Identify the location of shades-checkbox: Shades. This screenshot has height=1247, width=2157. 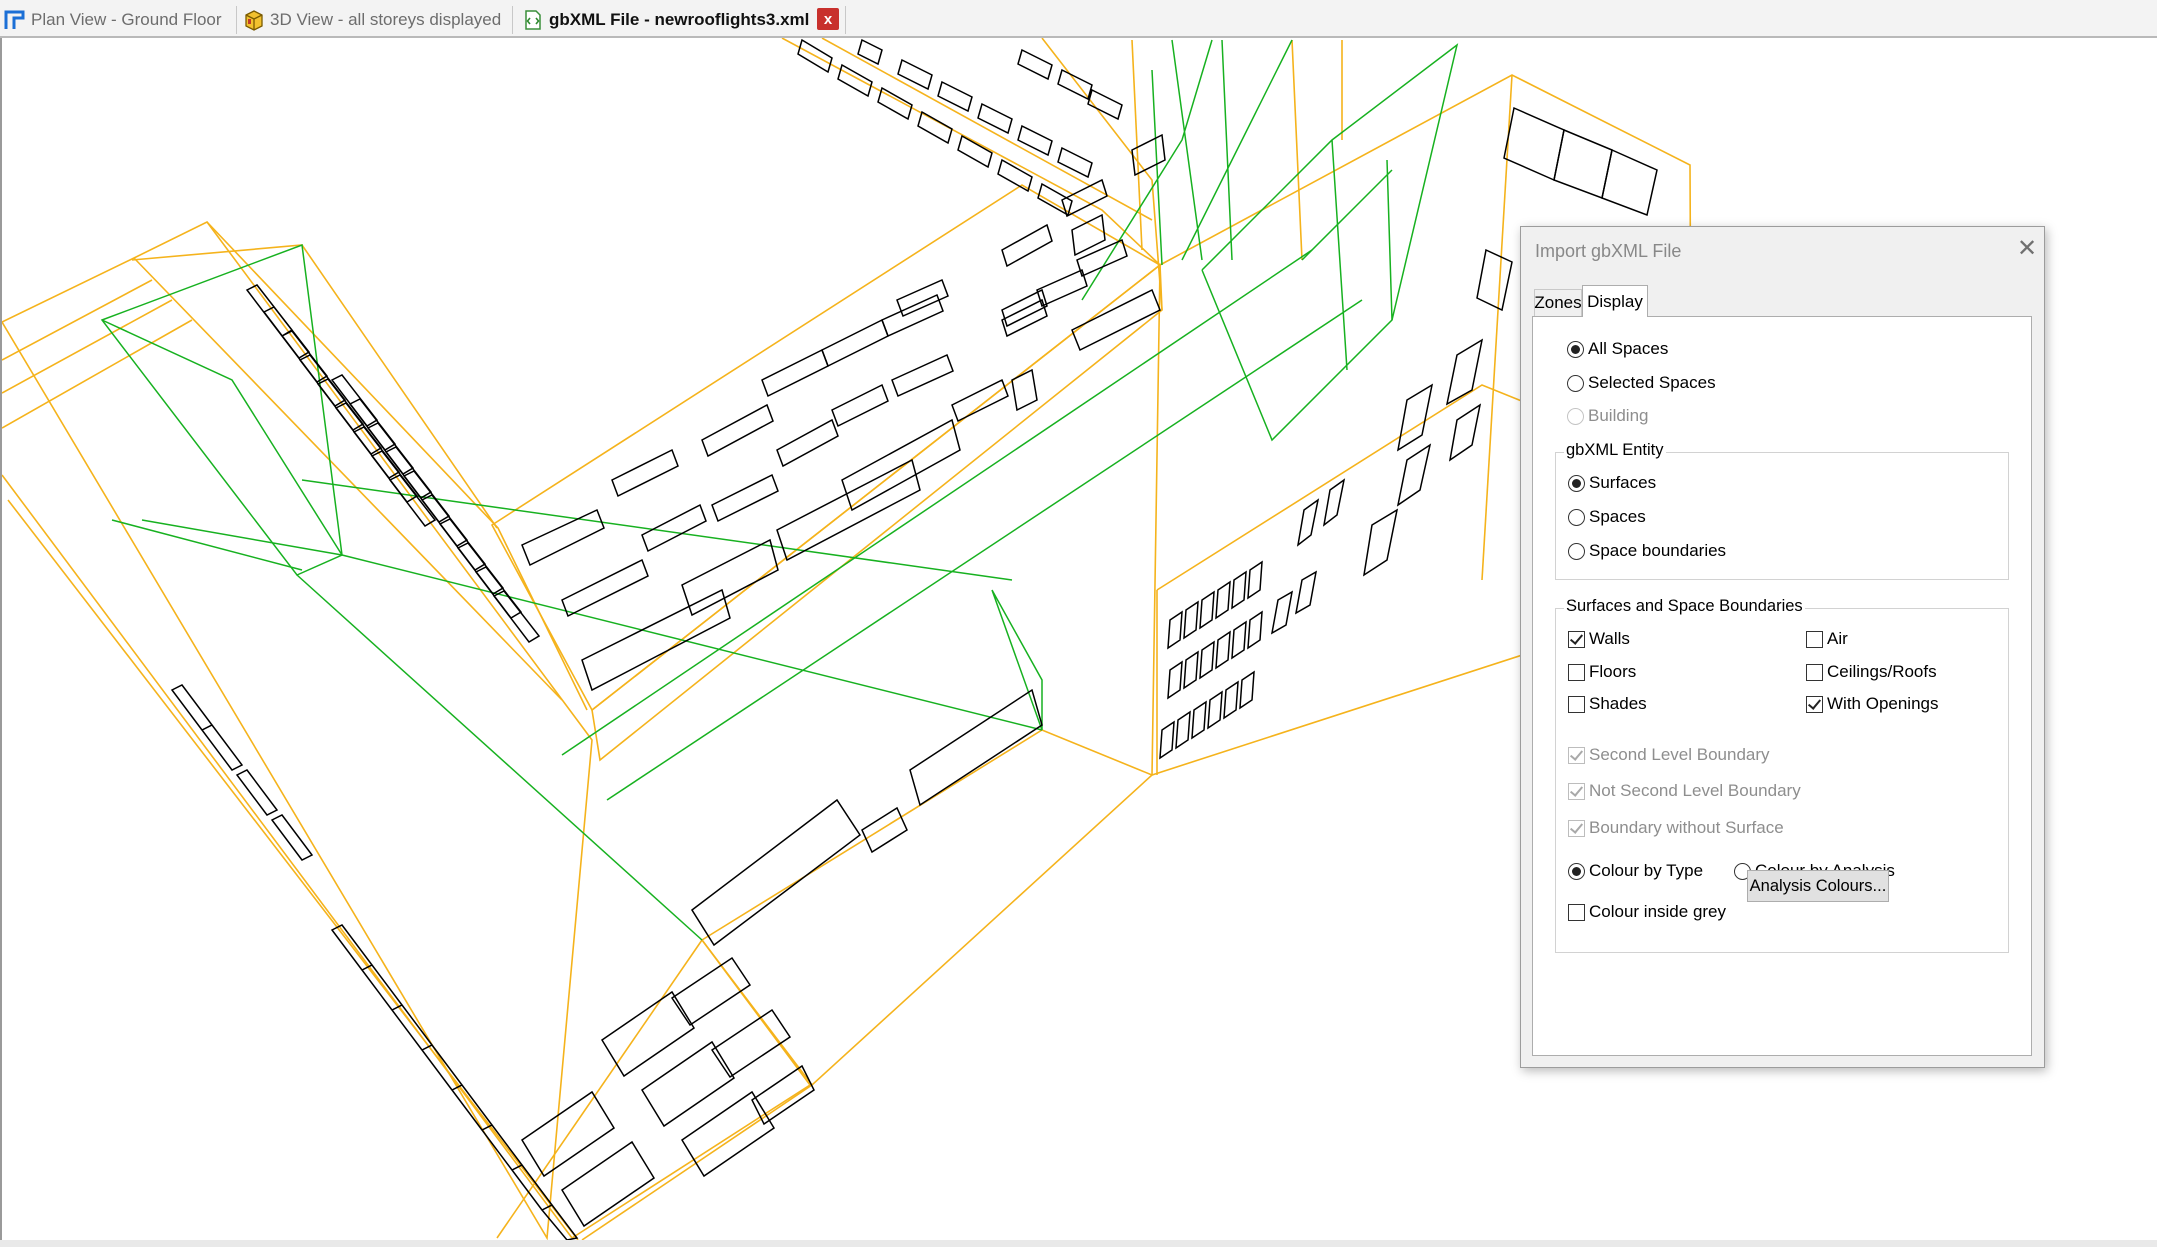
(1607, 704).